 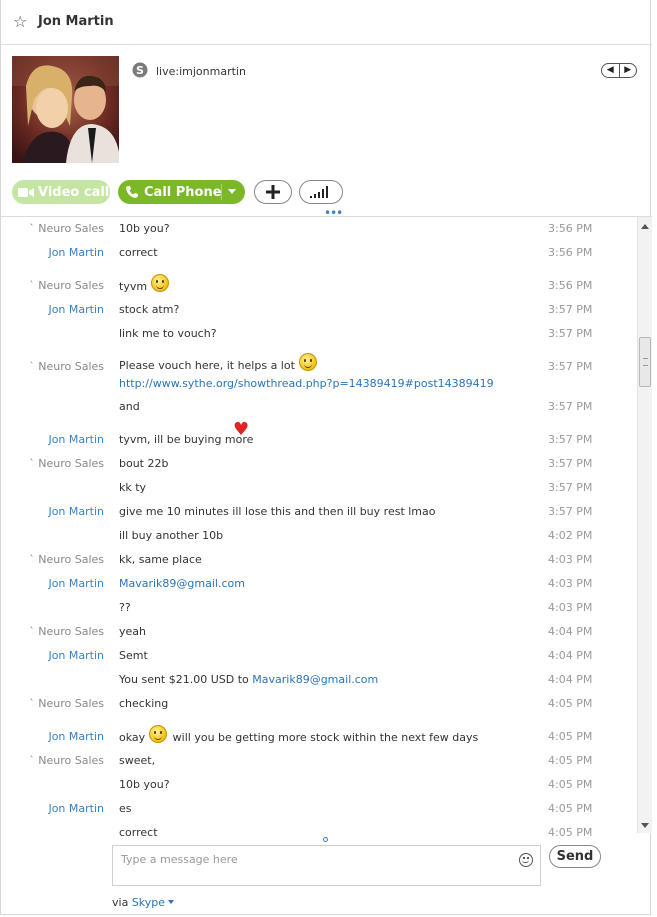 I want to click on message-row: ` Neuro Sales yeah 4:04 PM, so click(x=319, y=632).